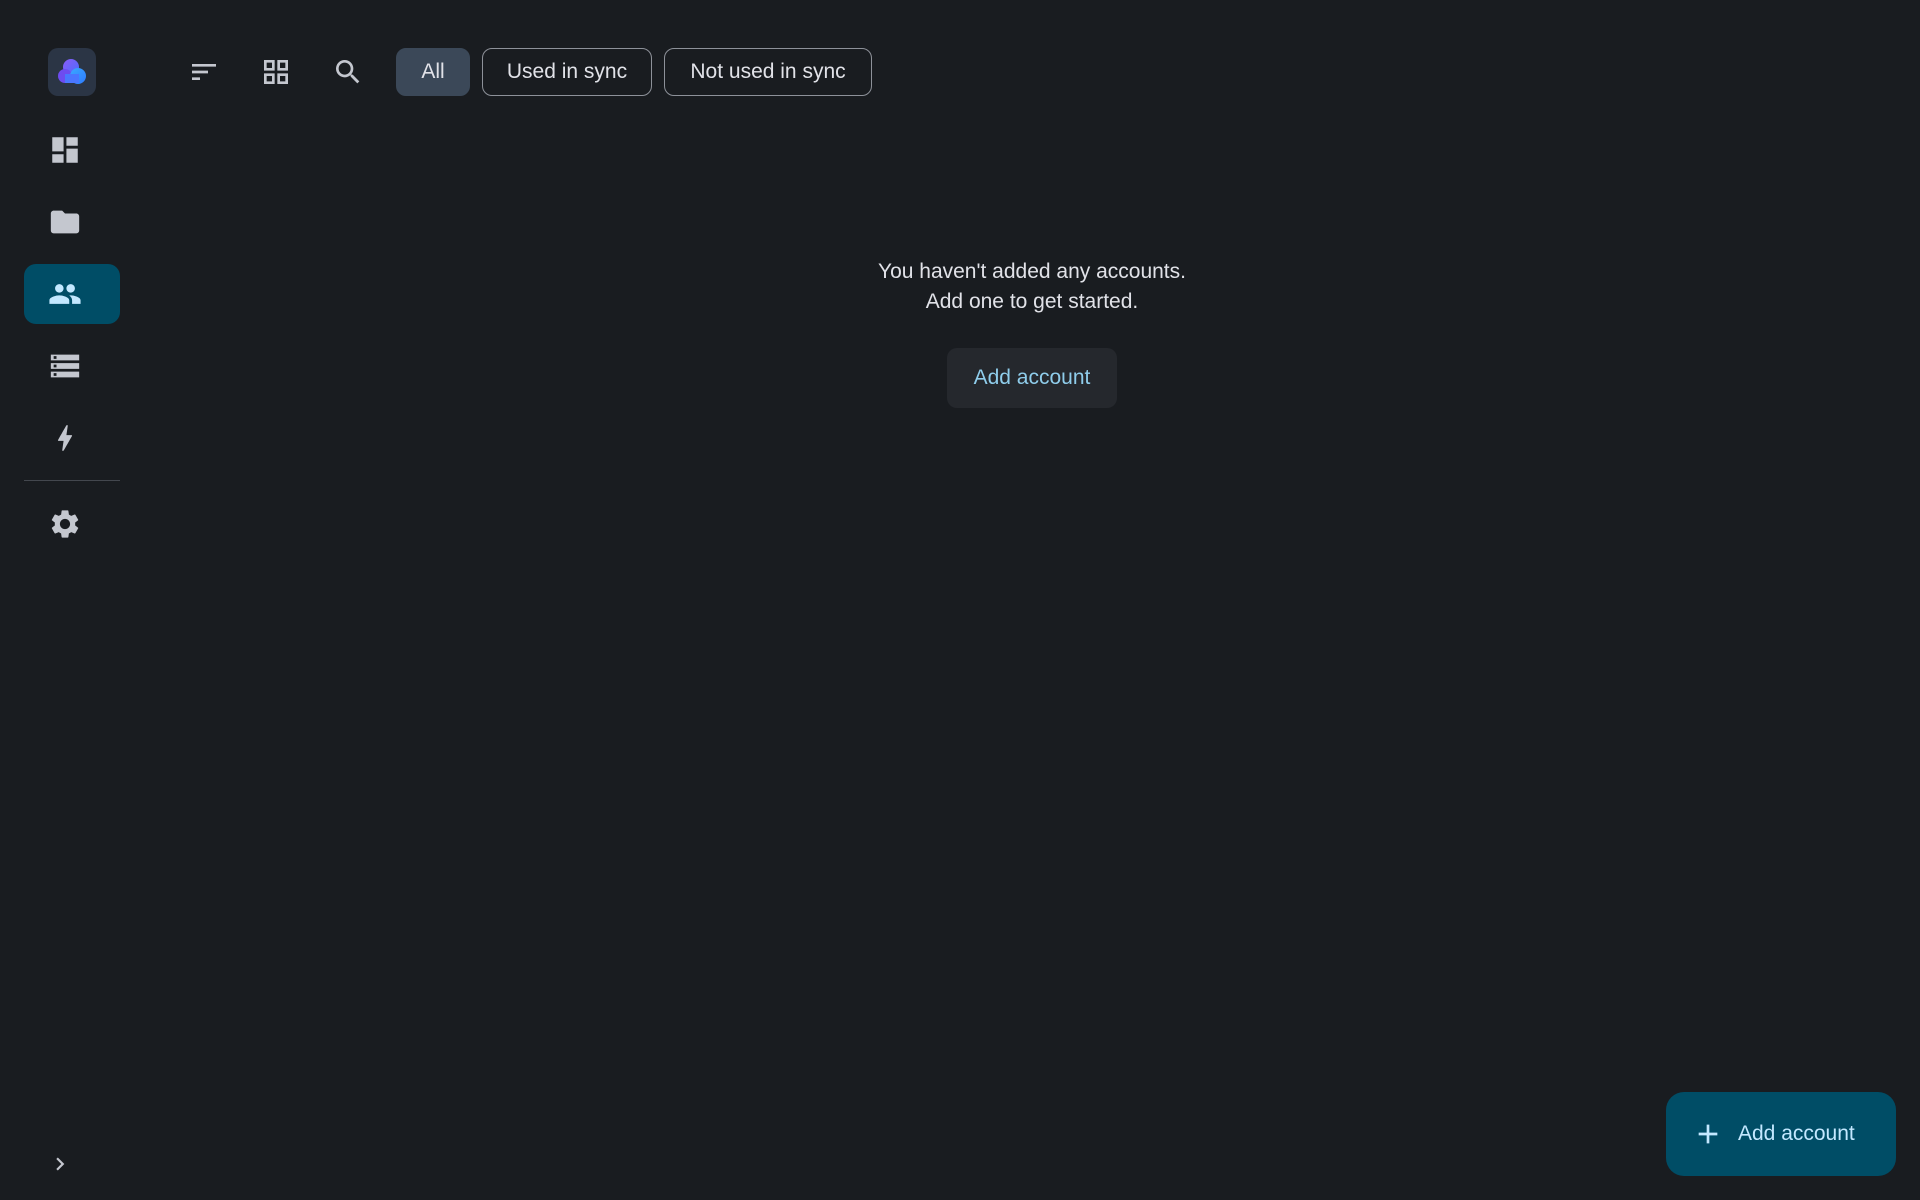 This screenshot has height=1200, width=1920. I want to click on grid-view-icon, so click(276, 72).